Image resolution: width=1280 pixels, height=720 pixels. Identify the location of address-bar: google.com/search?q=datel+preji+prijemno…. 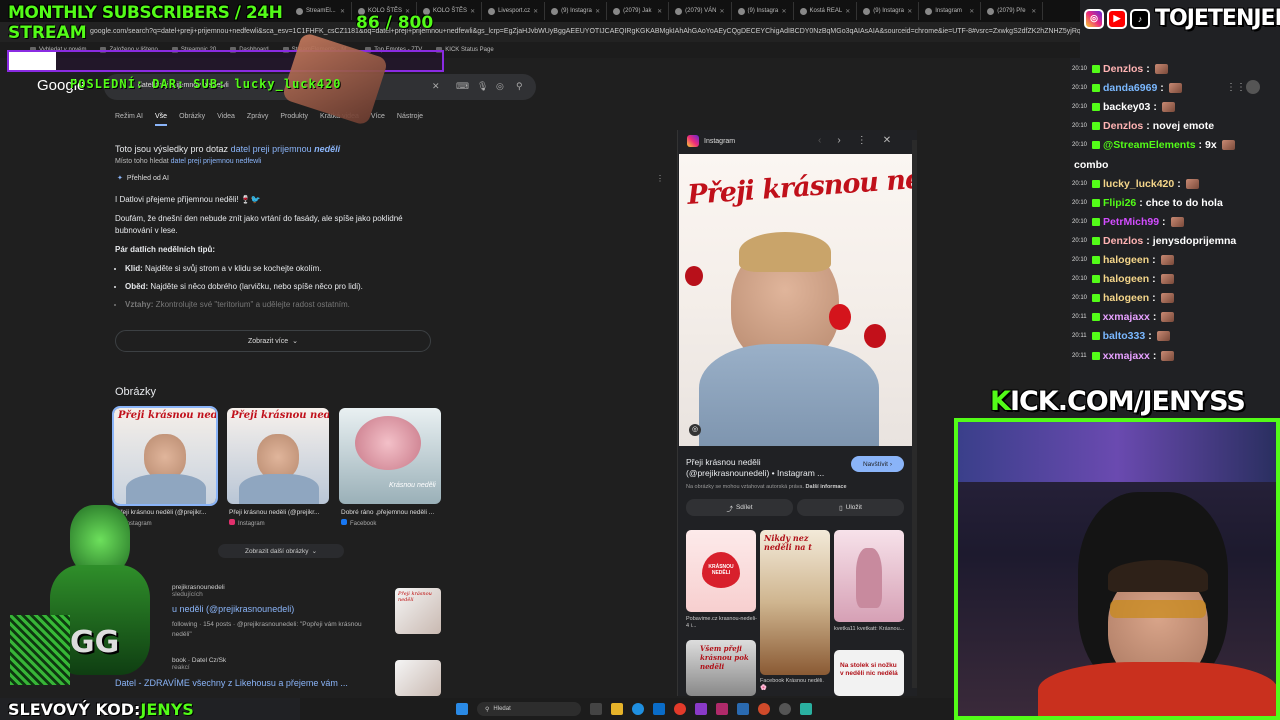
(540, 32).